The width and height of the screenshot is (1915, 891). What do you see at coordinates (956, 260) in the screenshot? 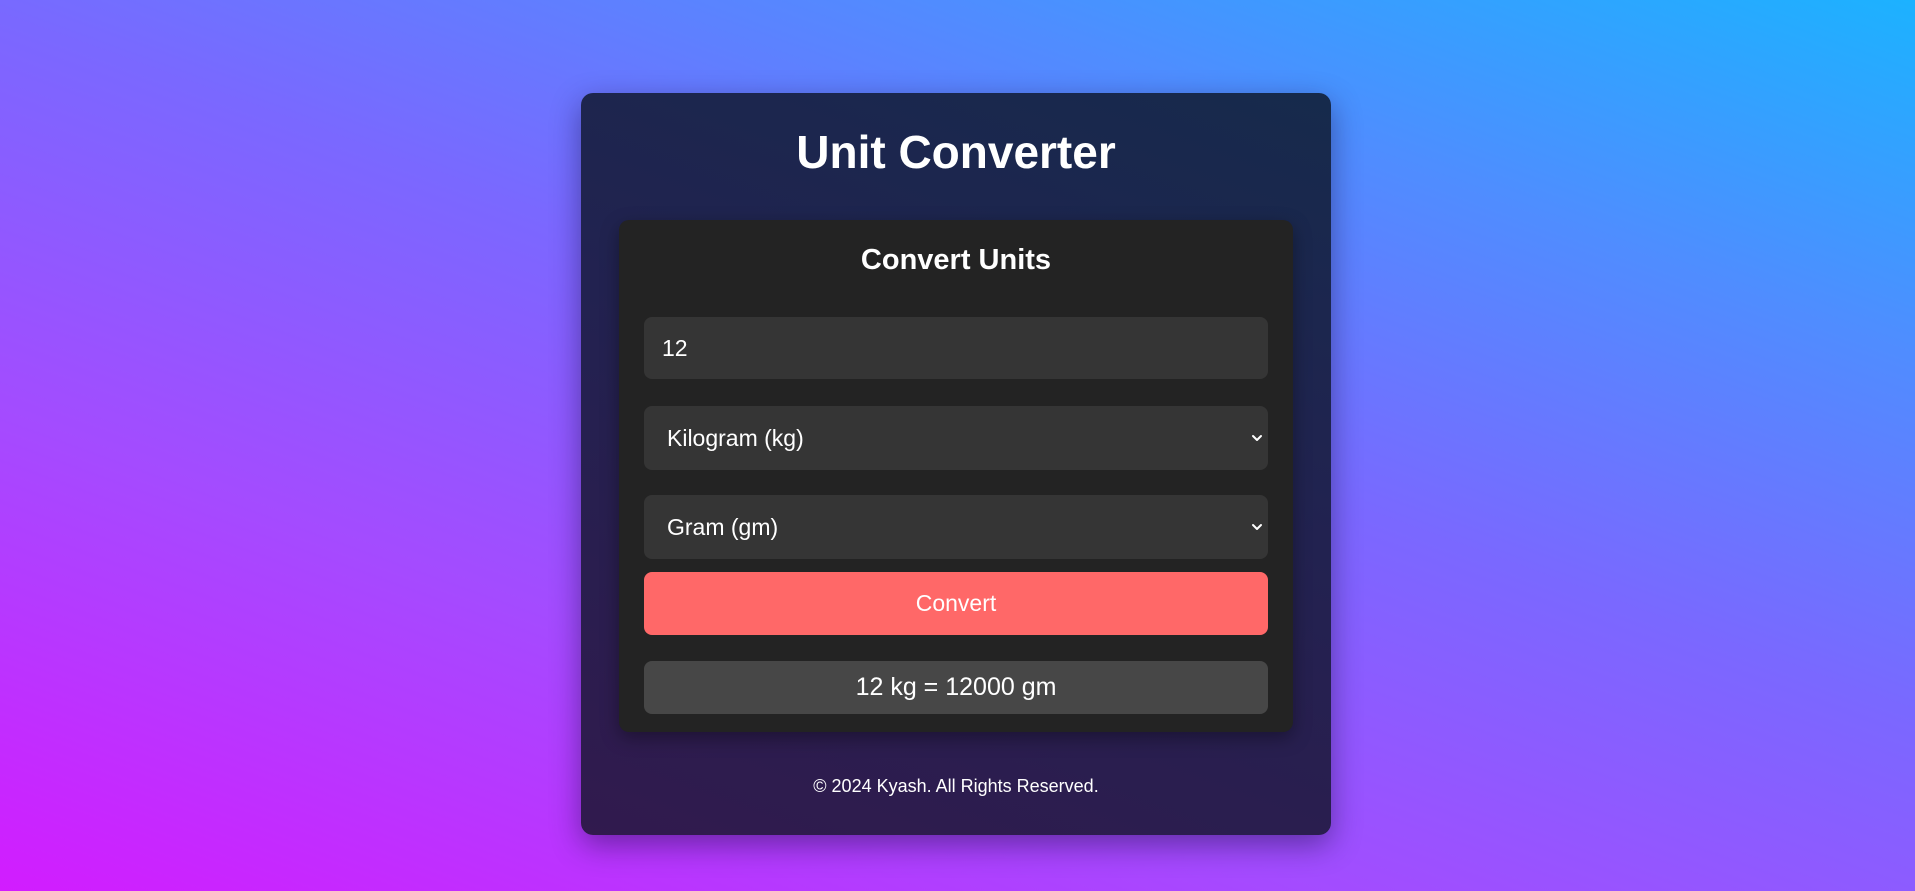
I see `converter-heading: Convert Units` at bounding box center [956, 260].